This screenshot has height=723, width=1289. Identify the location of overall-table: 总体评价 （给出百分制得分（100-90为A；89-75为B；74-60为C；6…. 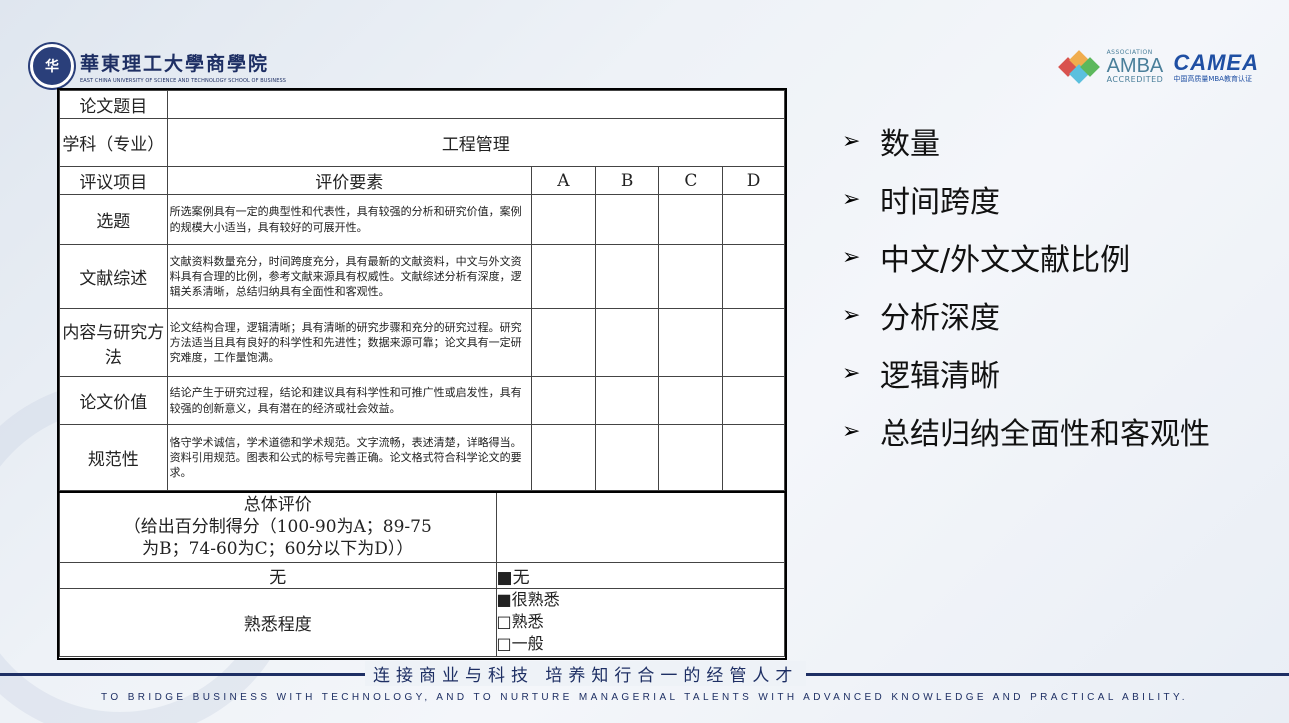
(422, 574).